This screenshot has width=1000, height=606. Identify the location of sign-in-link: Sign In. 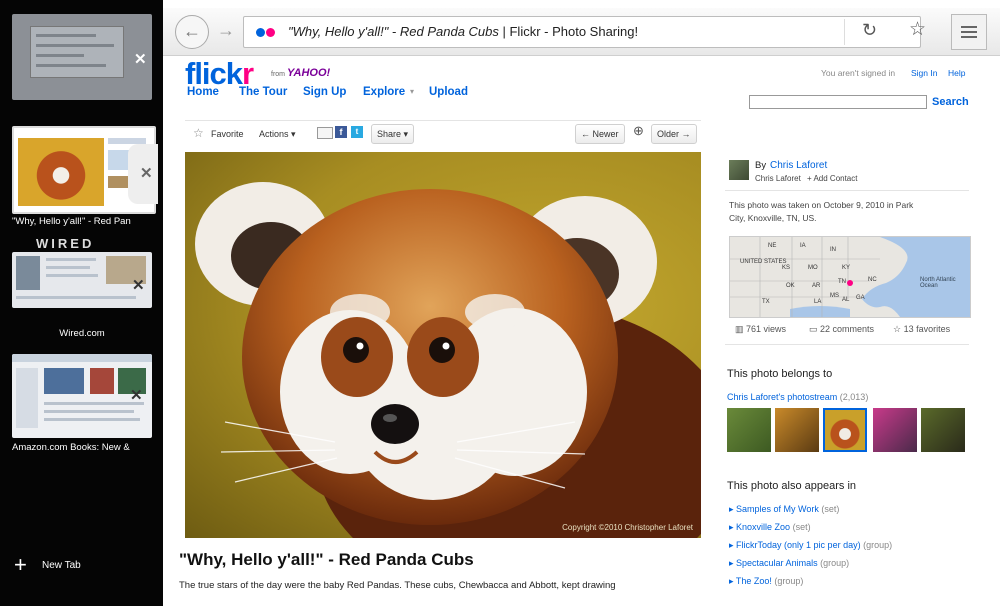
(924, 73).